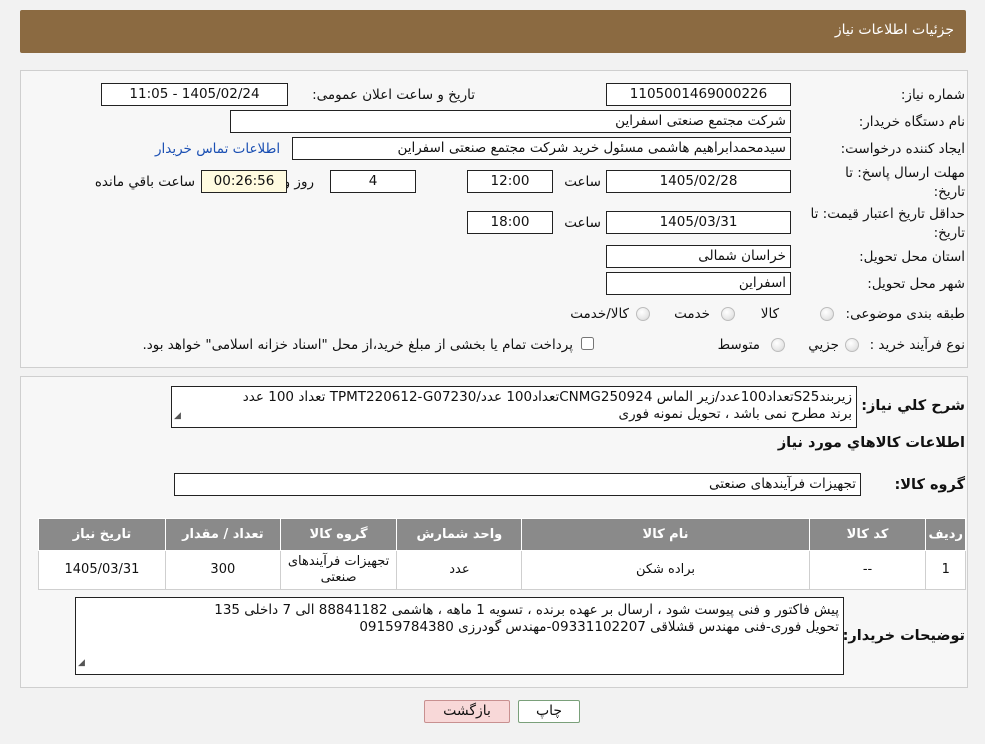  I want to click on col-qty: تعداد / مقدار, so click(222, 534).